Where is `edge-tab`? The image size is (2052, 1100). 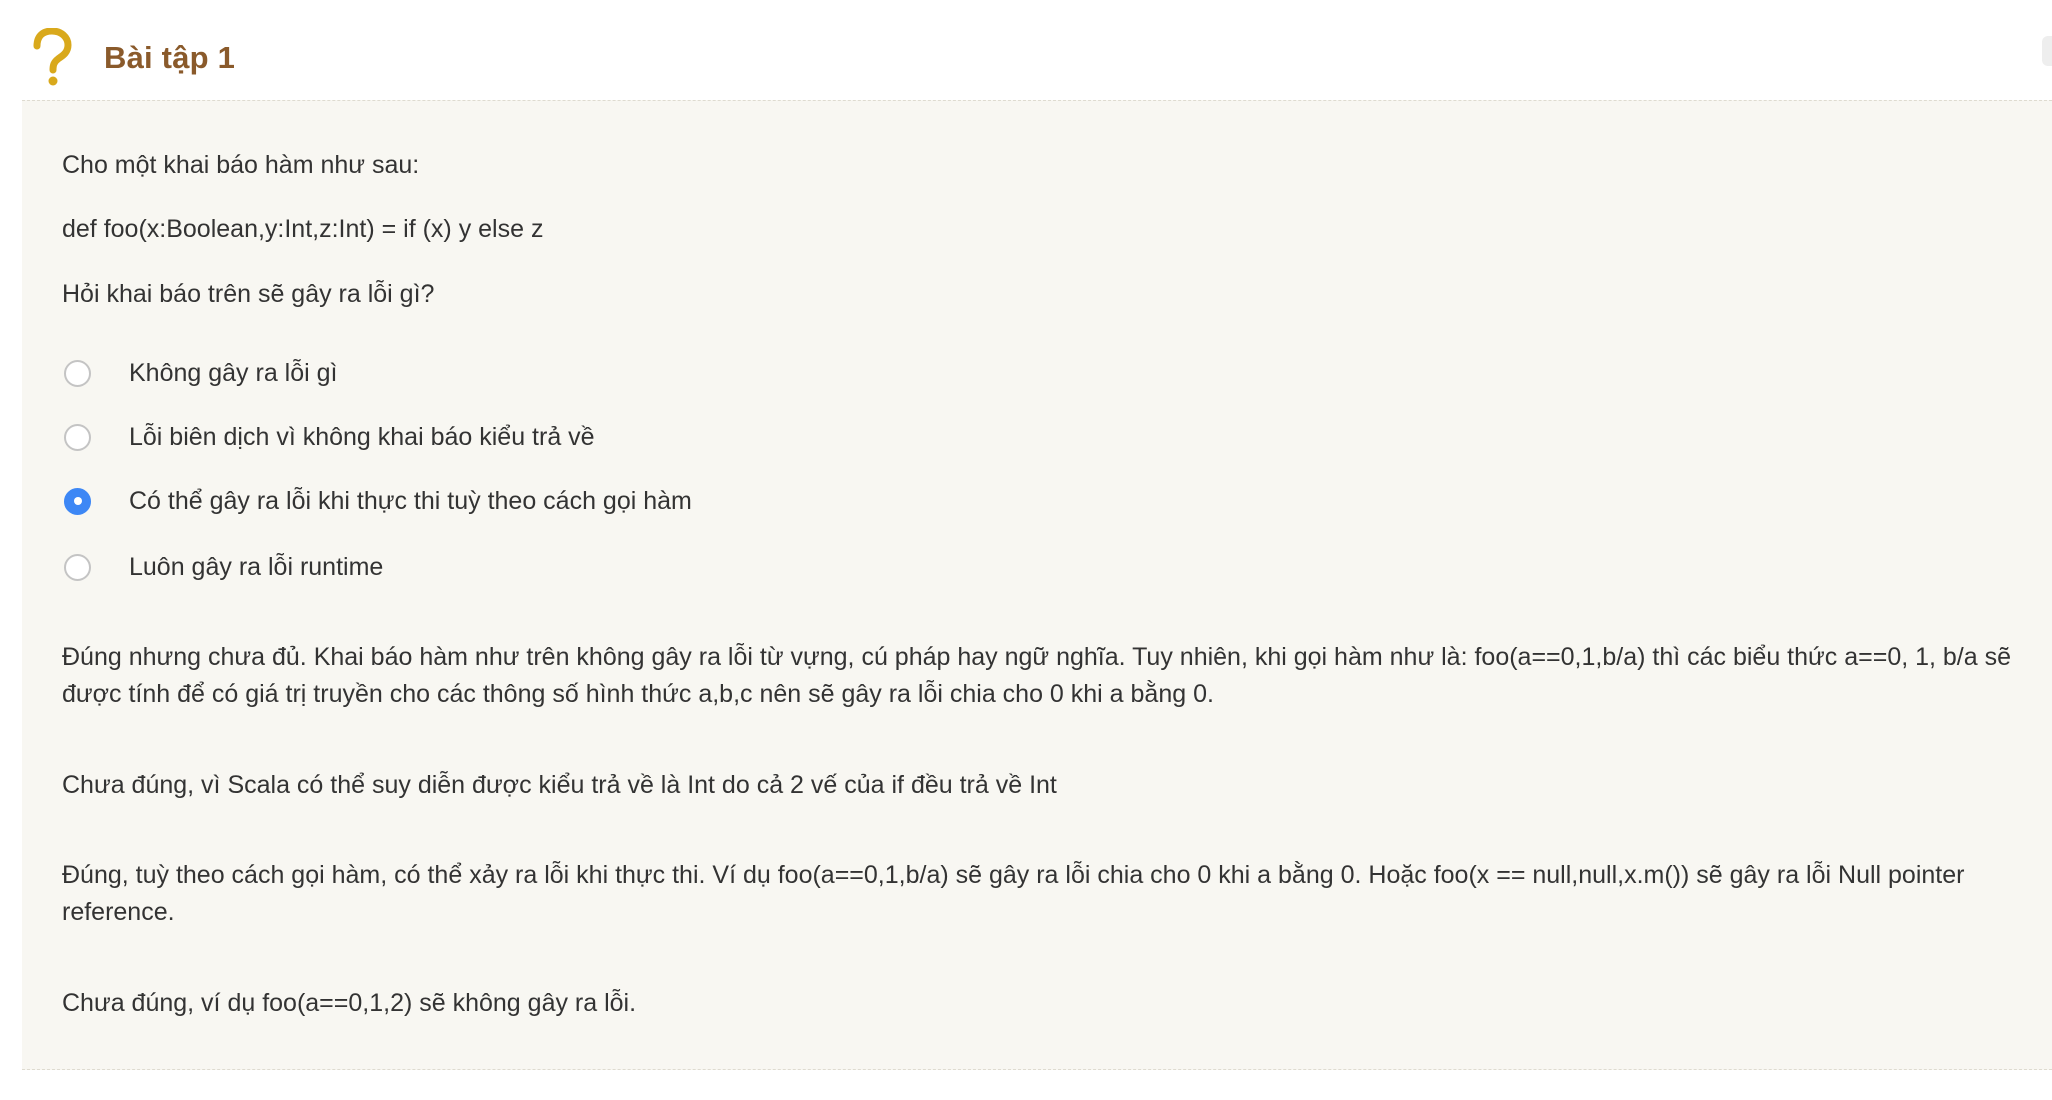 edge-tab is located at coordinates (2047, 51).